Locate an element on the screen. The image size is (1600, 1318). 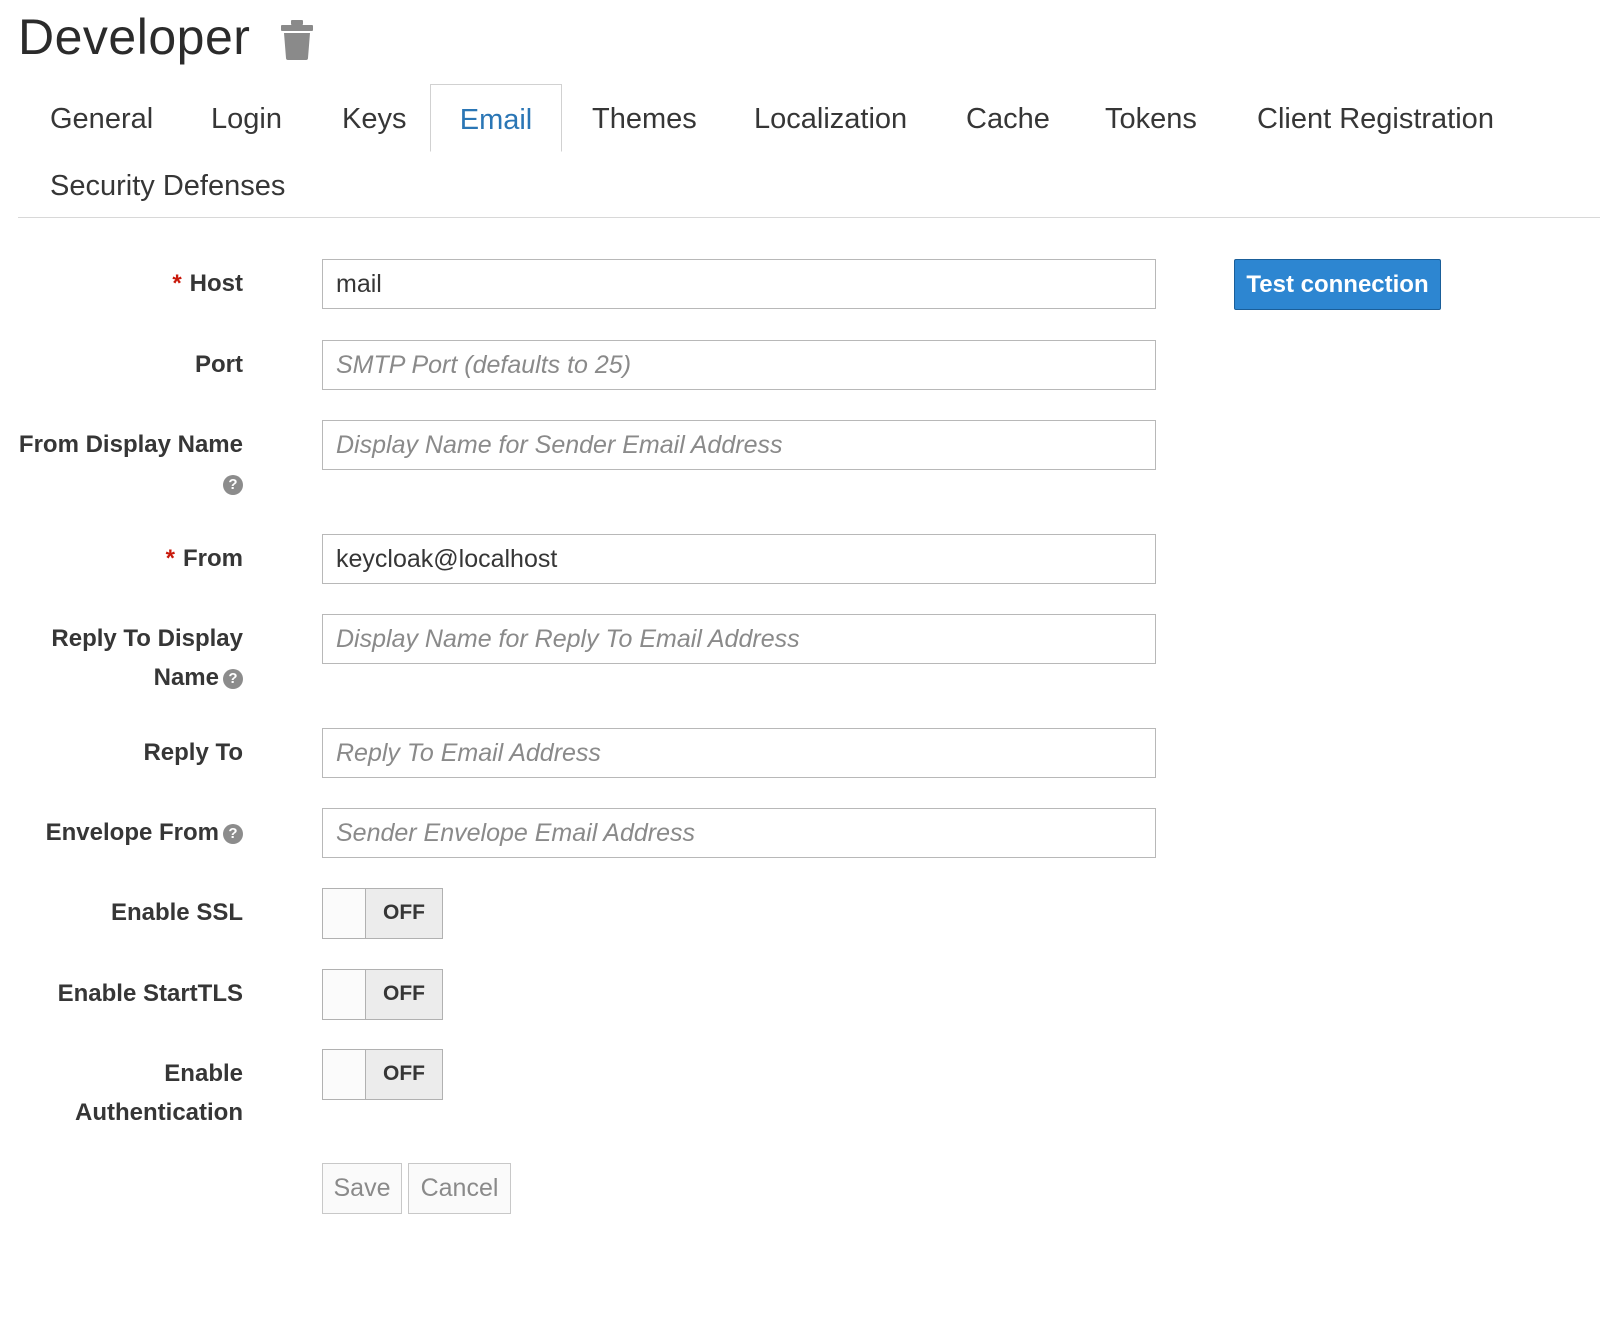
reply-to-display-name-label-2: Name? is located at coordinates (198, 677).